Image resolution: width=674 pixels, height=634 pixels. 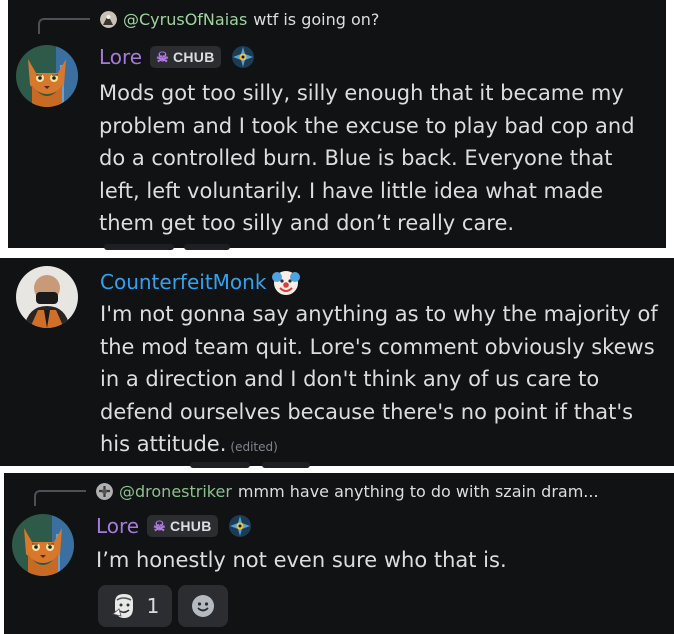 What do you see at coordinates (175, 491) in the screenshot?
I see `reply-username: @dronestriker` at bounding box center [175, 491].